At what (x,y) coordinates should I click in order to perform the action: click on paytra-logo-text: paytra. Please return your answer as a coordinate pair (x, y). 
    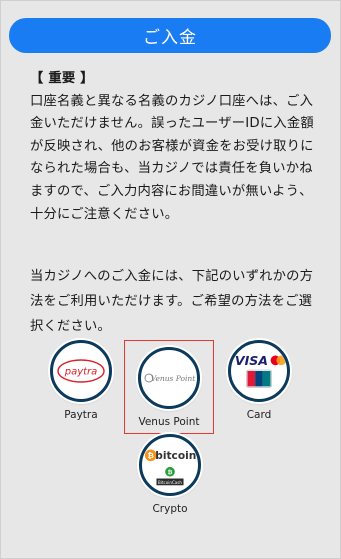
    Looking at the image, I should click on (81, 372).